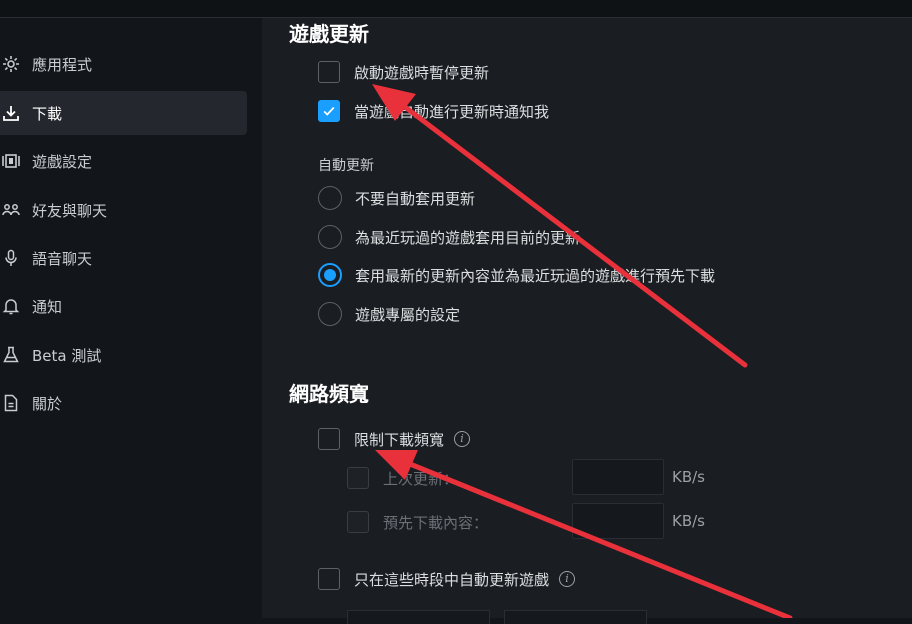 Image resolution: width=912 pixels, height=624 pixels. Describe the element at coordinates (123, 403) in the screenshot. I see `sidebar-item-about: 關於` at that location.